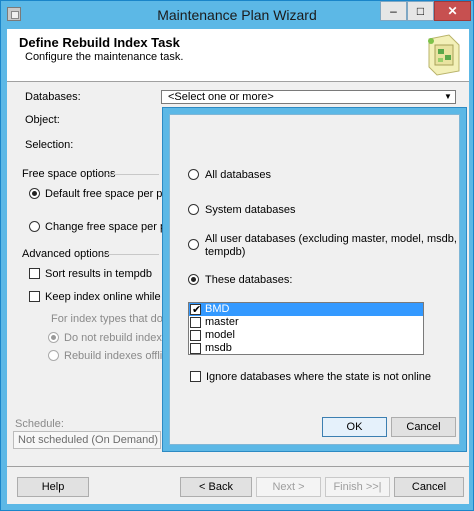  I want to click on rebuild-offline-label: Rebuild indexes offline, so click(119, 356).